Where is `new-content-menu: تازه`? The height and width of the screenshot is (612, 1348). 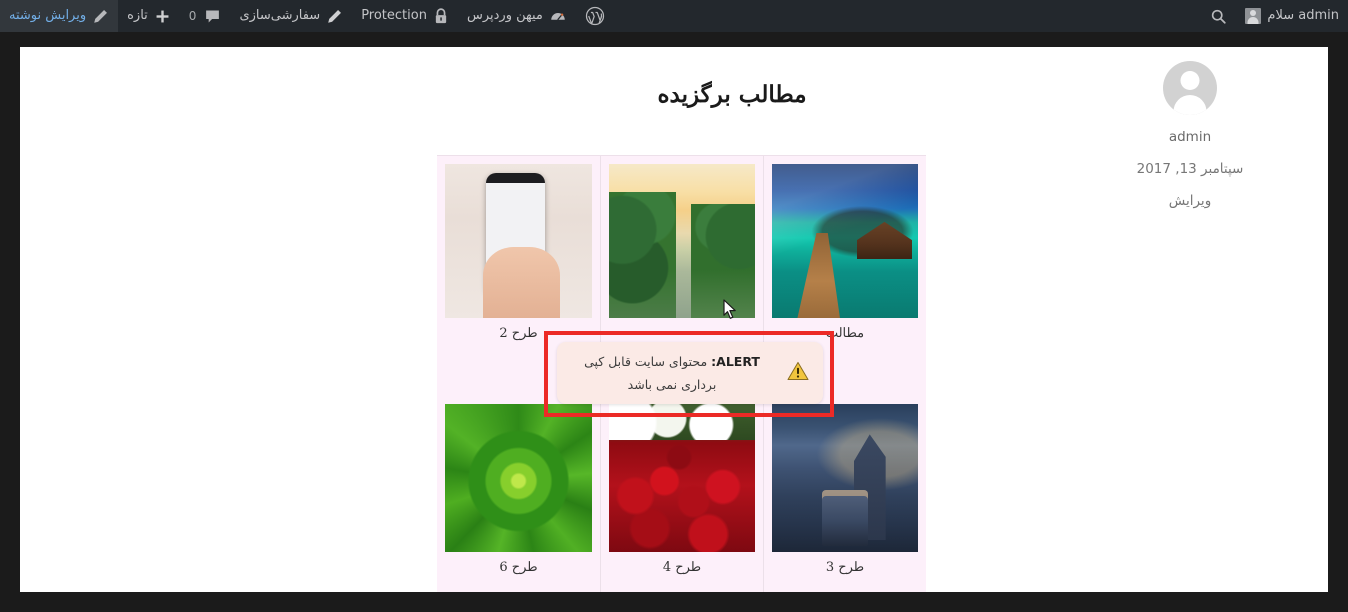
new-content-menu: تازه is located at coordinates (149, 16).